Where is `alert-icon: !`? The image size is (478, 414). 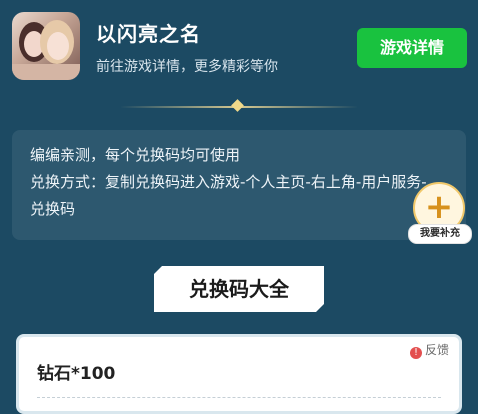 alert-icon: ! is located at coordinates (415, 353).